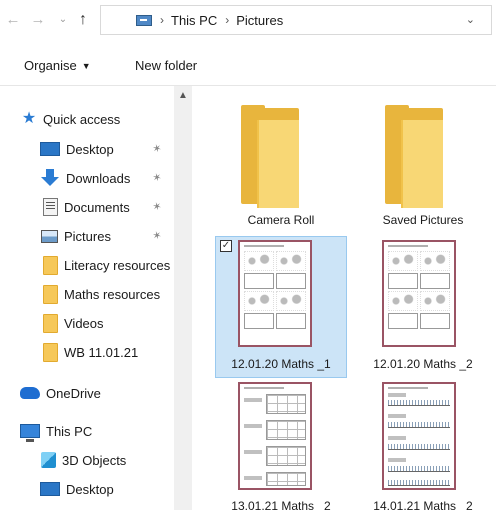 This screenshot has height=510, width=496. I want to click on nav-label: Pictures, so click(87, 236).